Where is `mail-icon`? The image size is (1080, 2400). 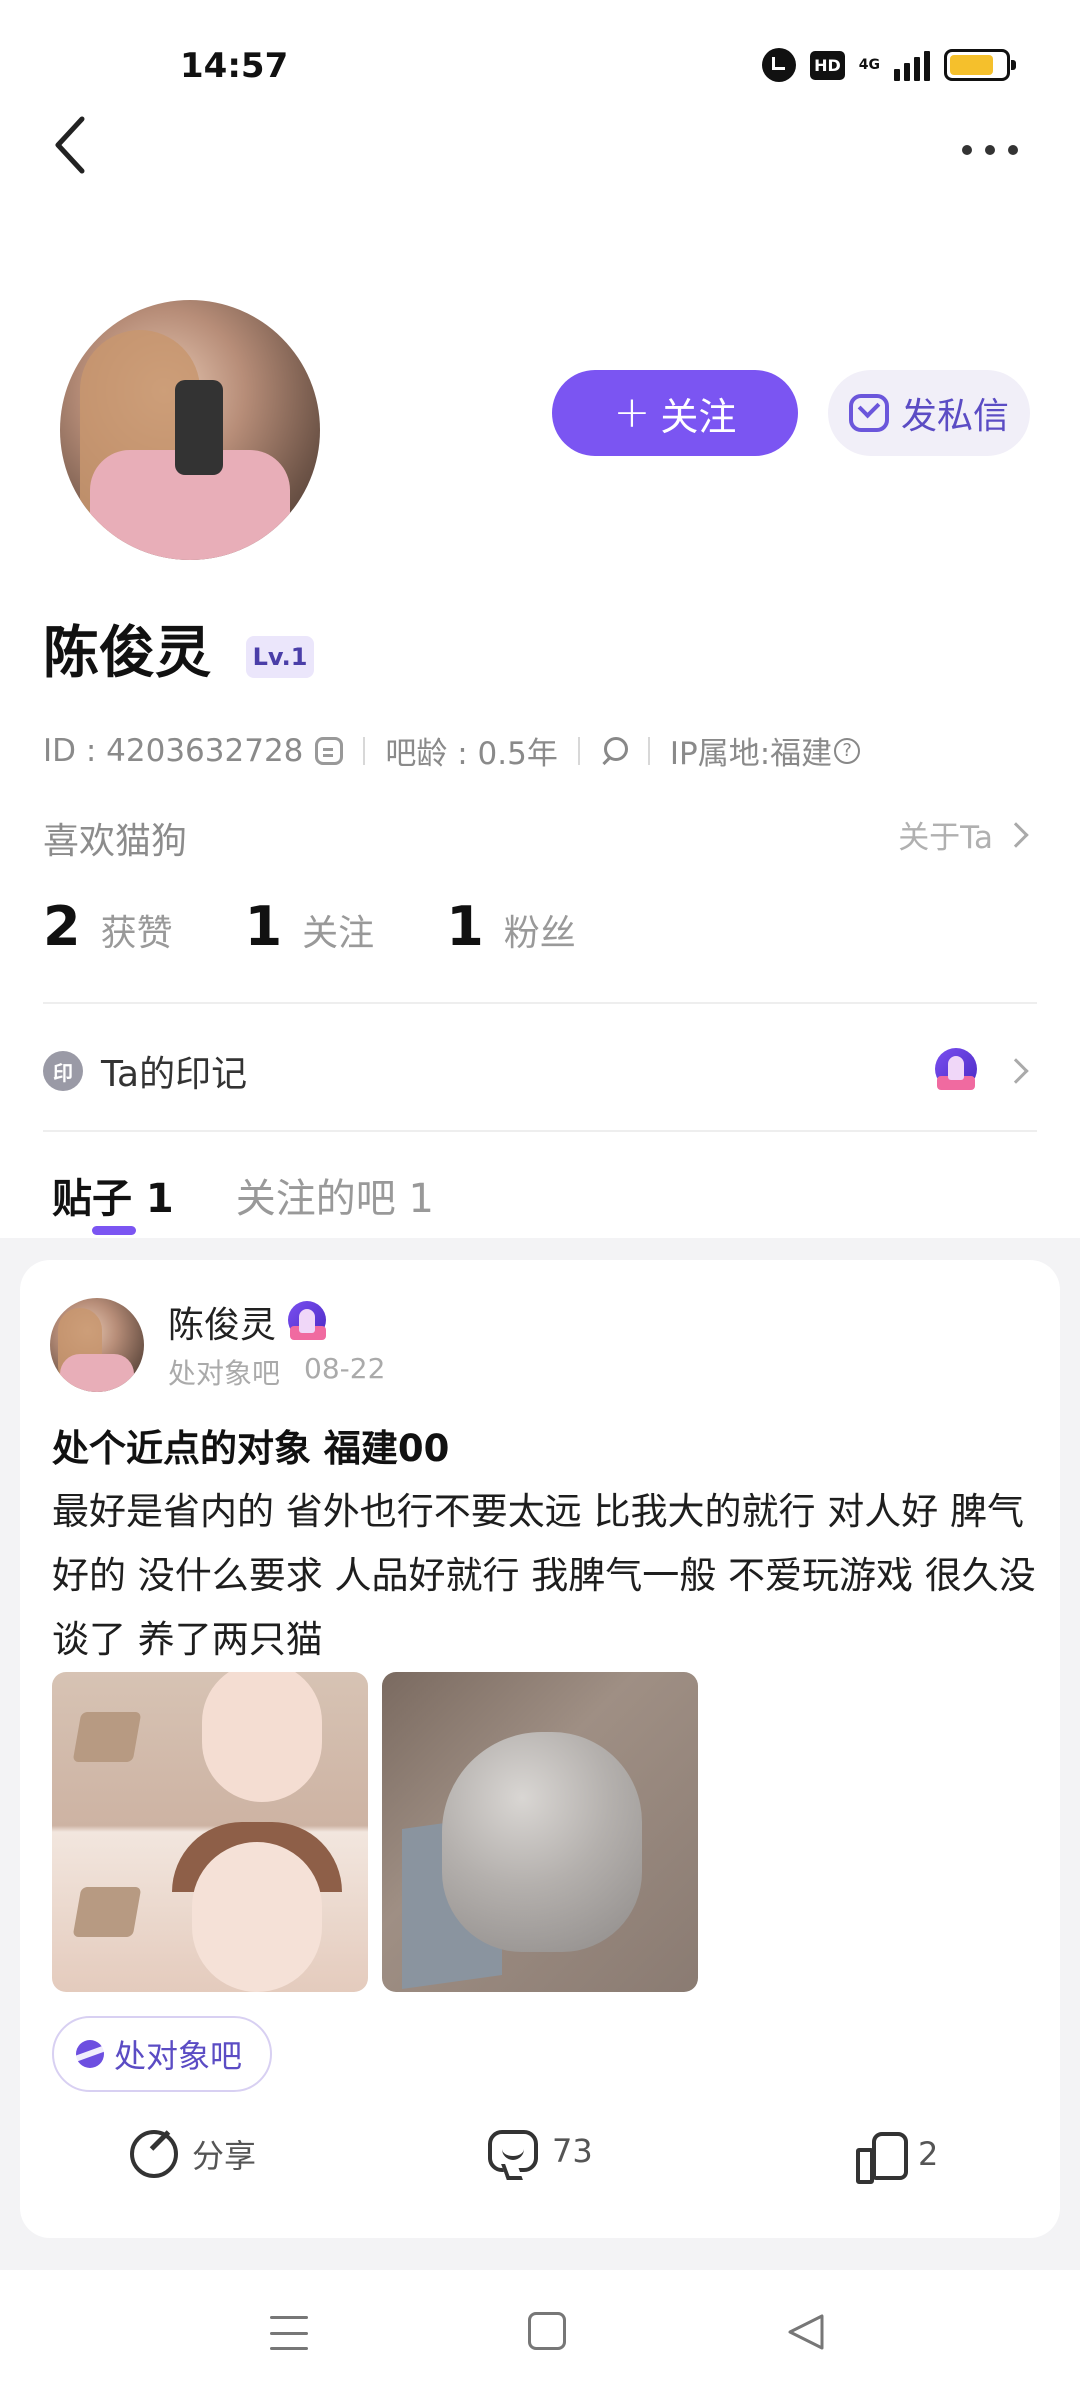
mail-icon is located at coordinates (868, 413).